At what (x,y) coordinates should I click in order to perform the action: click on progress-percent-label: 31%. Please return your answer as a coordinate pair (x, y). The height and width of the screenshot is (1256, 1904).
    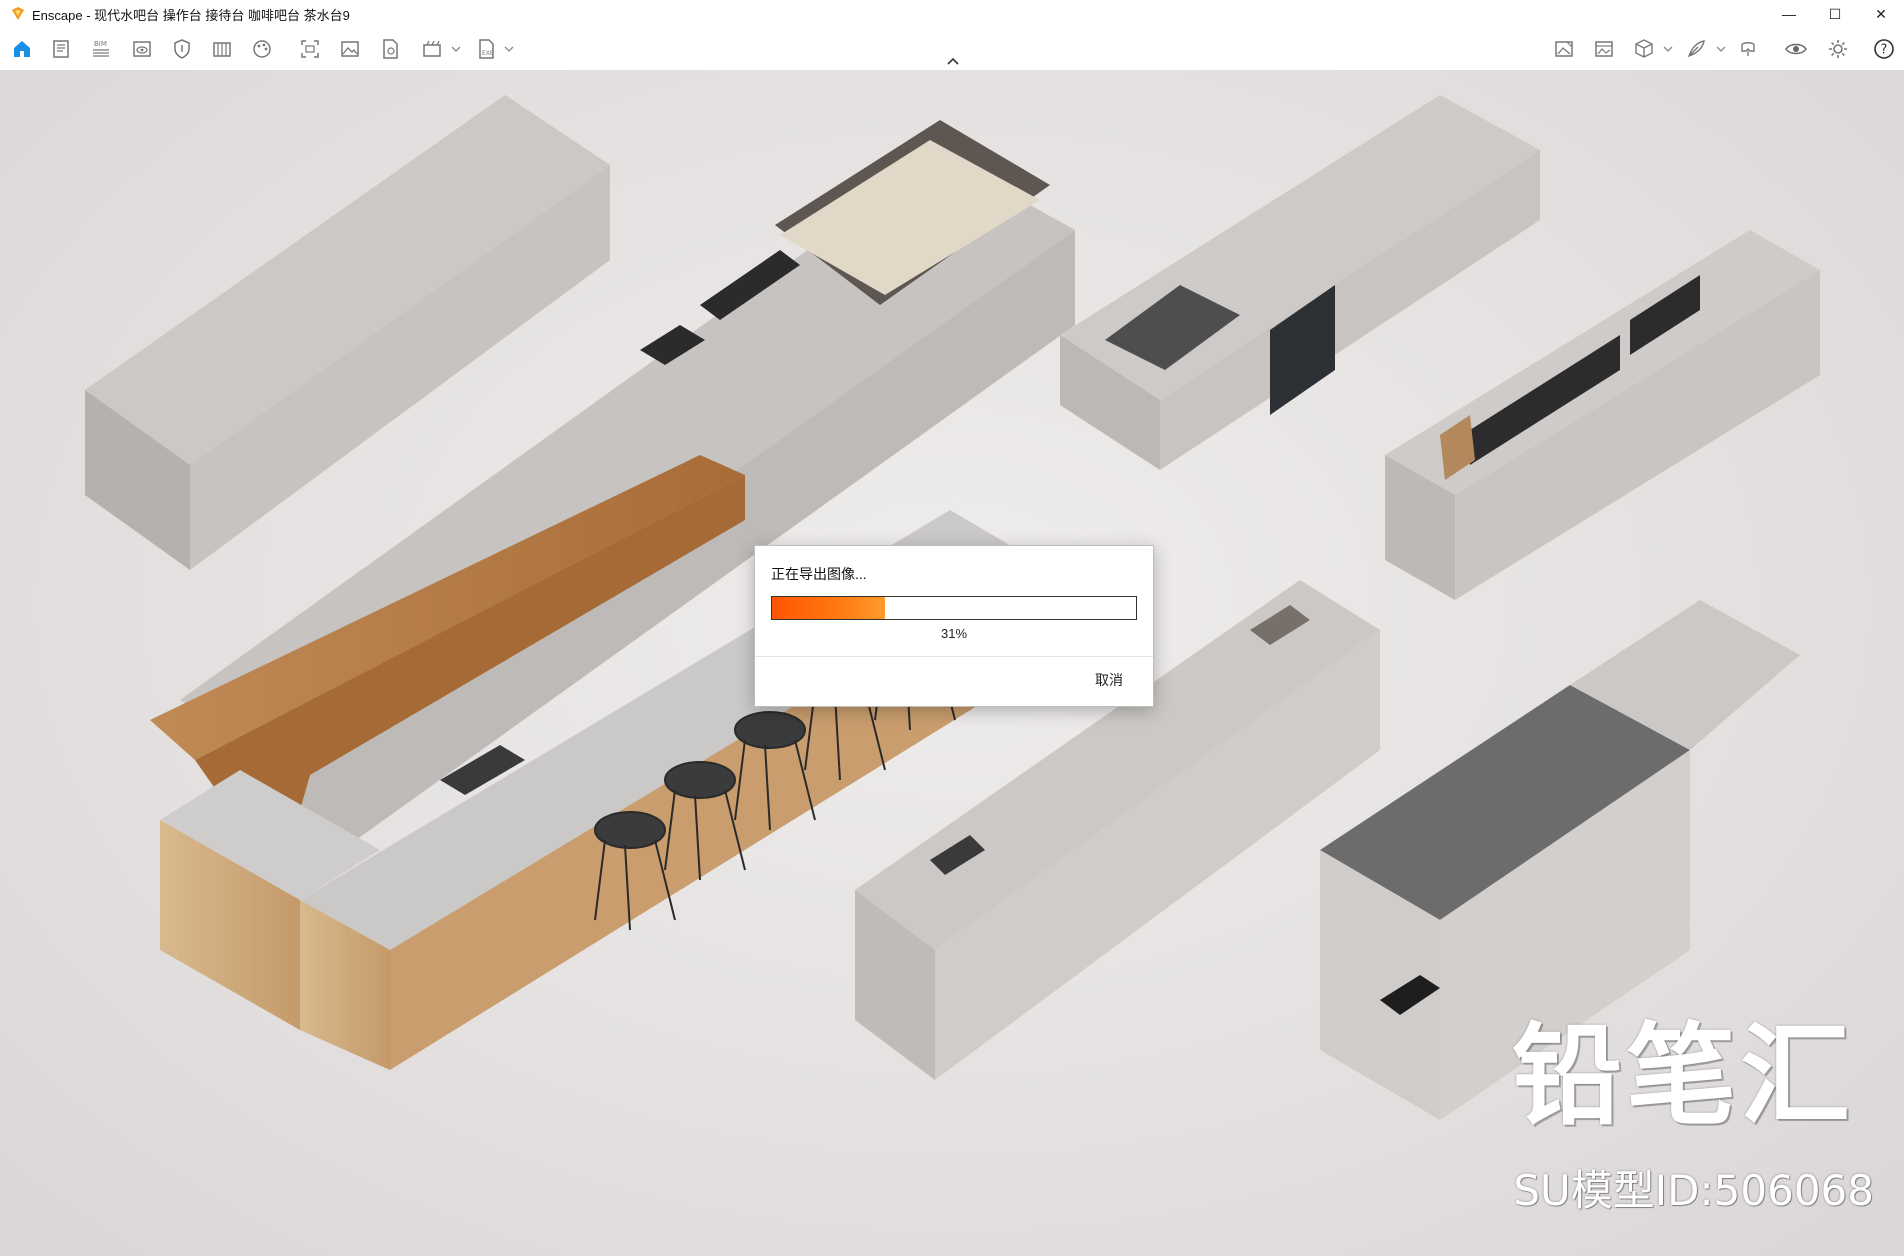
    Looking at the image, I should click on (954, 633).